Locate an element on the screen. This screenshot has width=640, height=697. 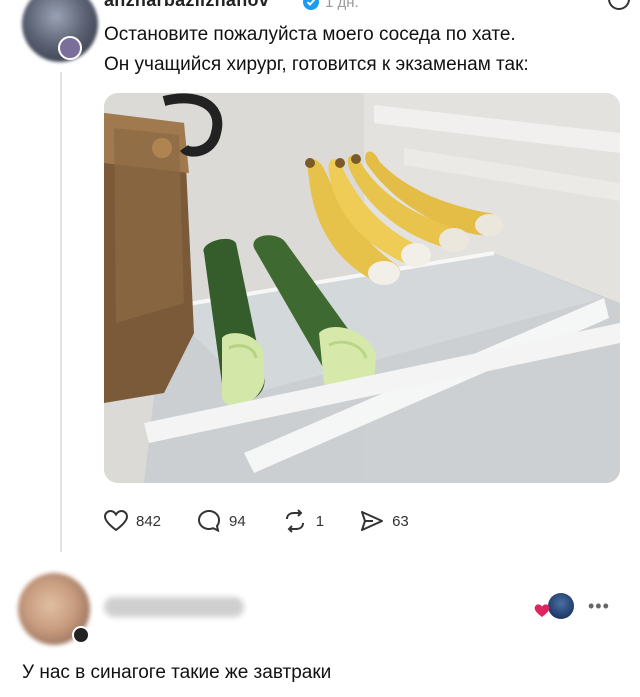
author-small-avatar is located at coordinates (561, 606).